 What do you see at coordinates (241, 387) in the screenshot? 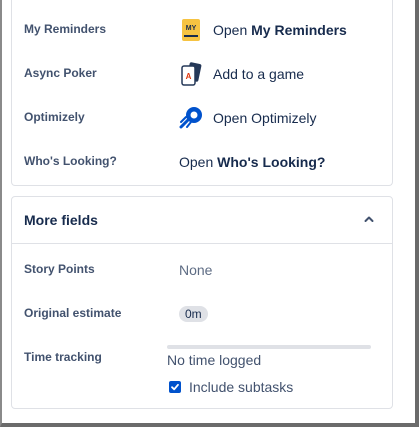
I see `include-subtasks-label: Include subtasks` at bounding box center [241, 387].